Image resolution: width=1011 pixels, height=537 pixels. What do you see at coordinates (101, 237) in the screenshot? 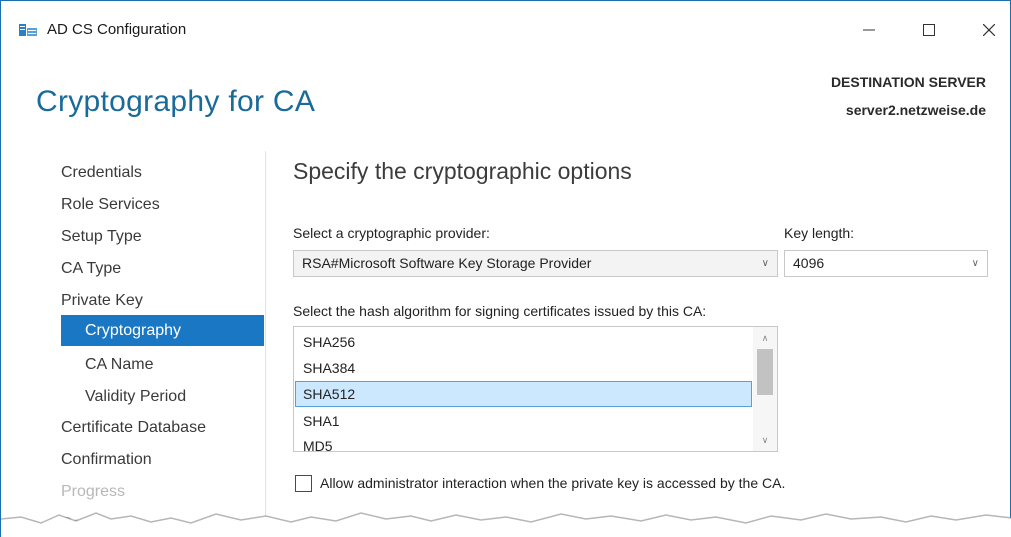
I see `nav-item-setup-type: Setup Type` at bounding box center [101, 237].